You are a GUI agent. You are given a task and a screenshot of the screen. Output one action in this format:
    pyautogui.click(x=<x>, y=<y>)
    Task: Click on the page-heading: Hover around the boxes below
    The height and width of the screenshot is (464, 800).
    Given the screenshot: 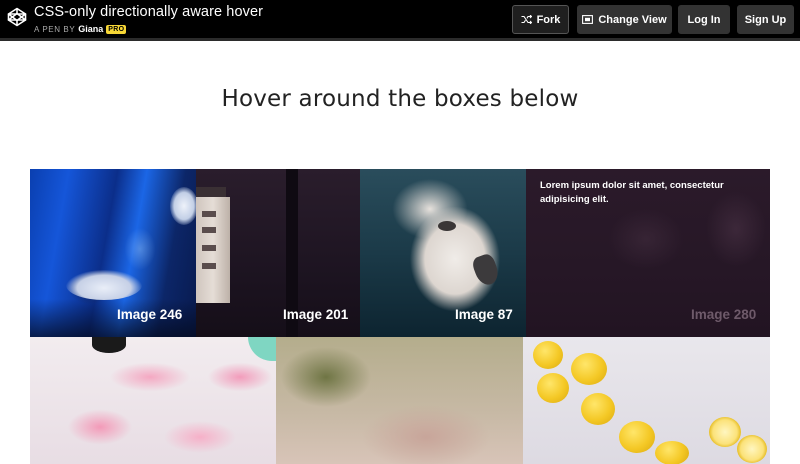 What is the action you would take?
    pyautogui.click(x=400, y=99)
    